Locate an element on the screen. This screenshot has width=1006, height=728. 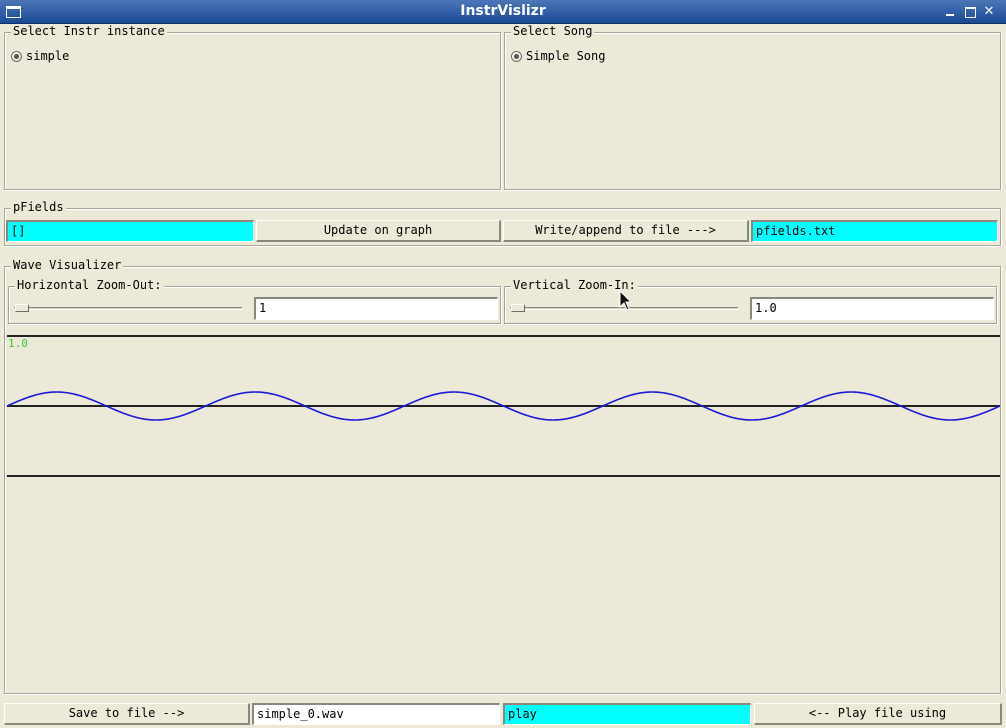
song-group-legend: Select Song is located at coordinates (553, 31).